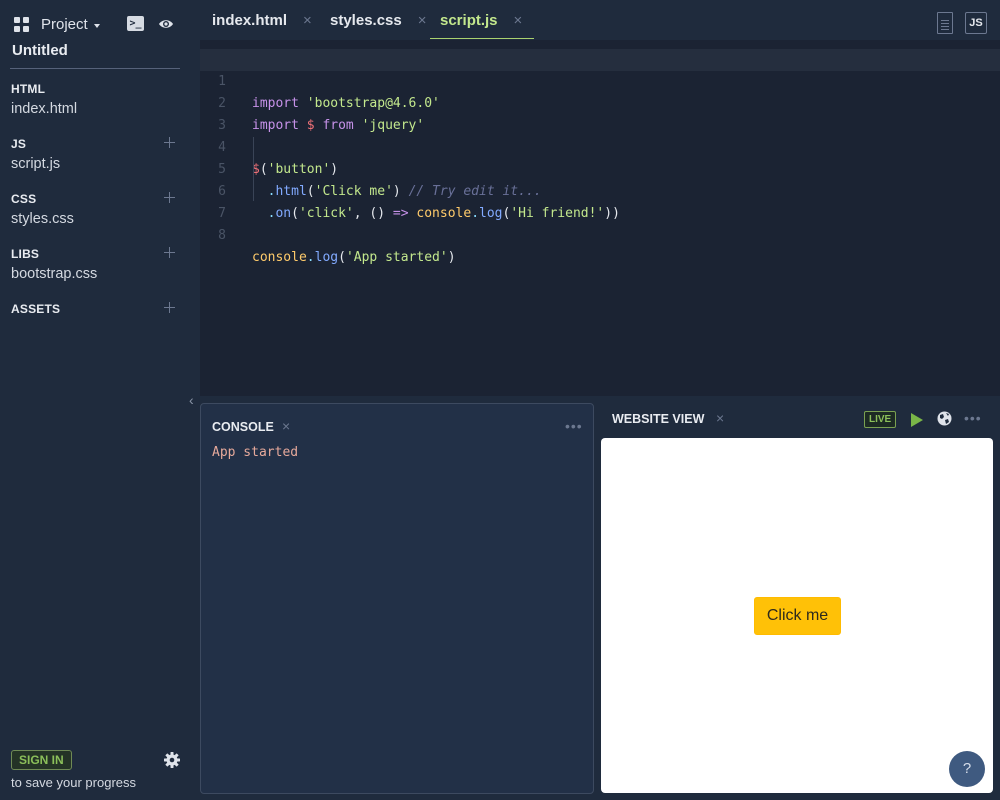 The image size is (1000, 800). Describe the element at coordinates (600, 20) in the screenshot. I see `tab-bar: index.html × styles.css × script.js ×` at that location.